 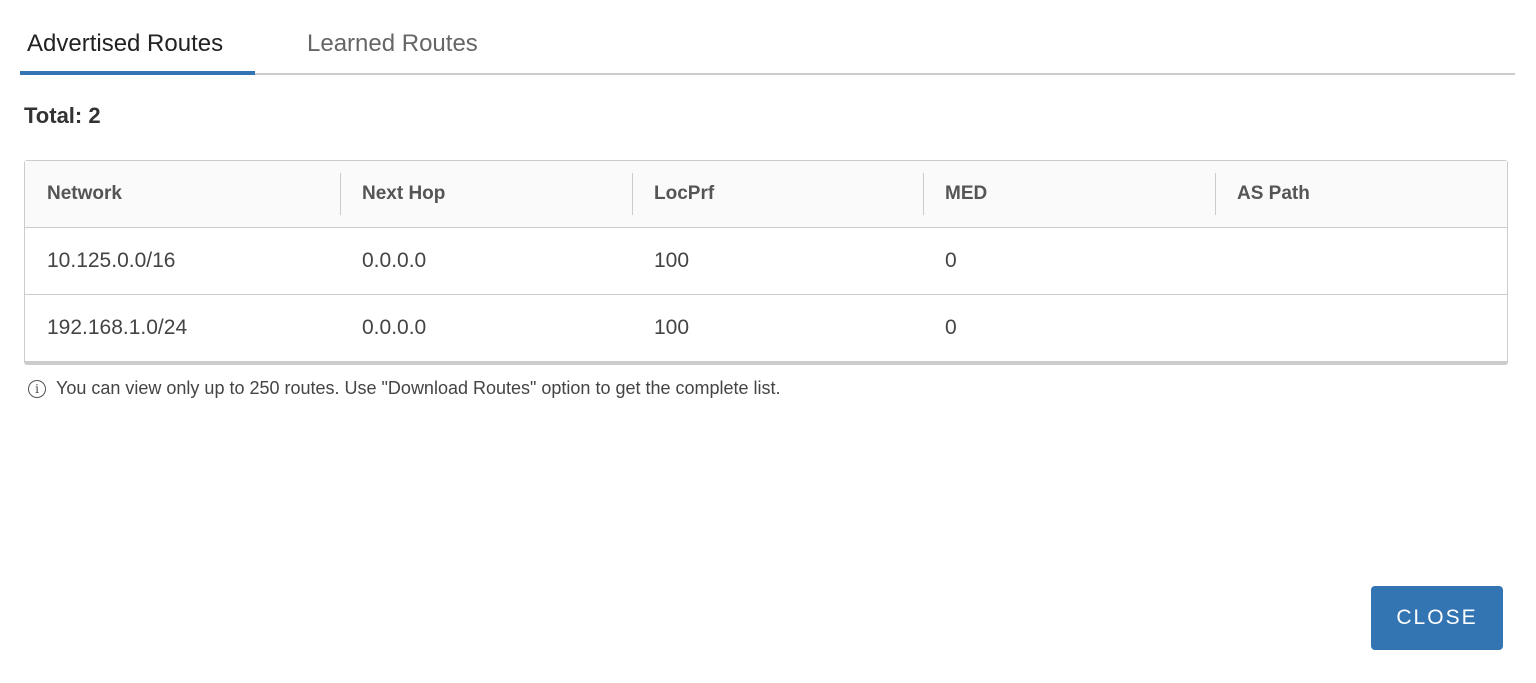 What do you see at coordinates (486, 194) in the screenshot?
I see `column-header-next-hop: Next Hop` at bounding box center [486, 194].